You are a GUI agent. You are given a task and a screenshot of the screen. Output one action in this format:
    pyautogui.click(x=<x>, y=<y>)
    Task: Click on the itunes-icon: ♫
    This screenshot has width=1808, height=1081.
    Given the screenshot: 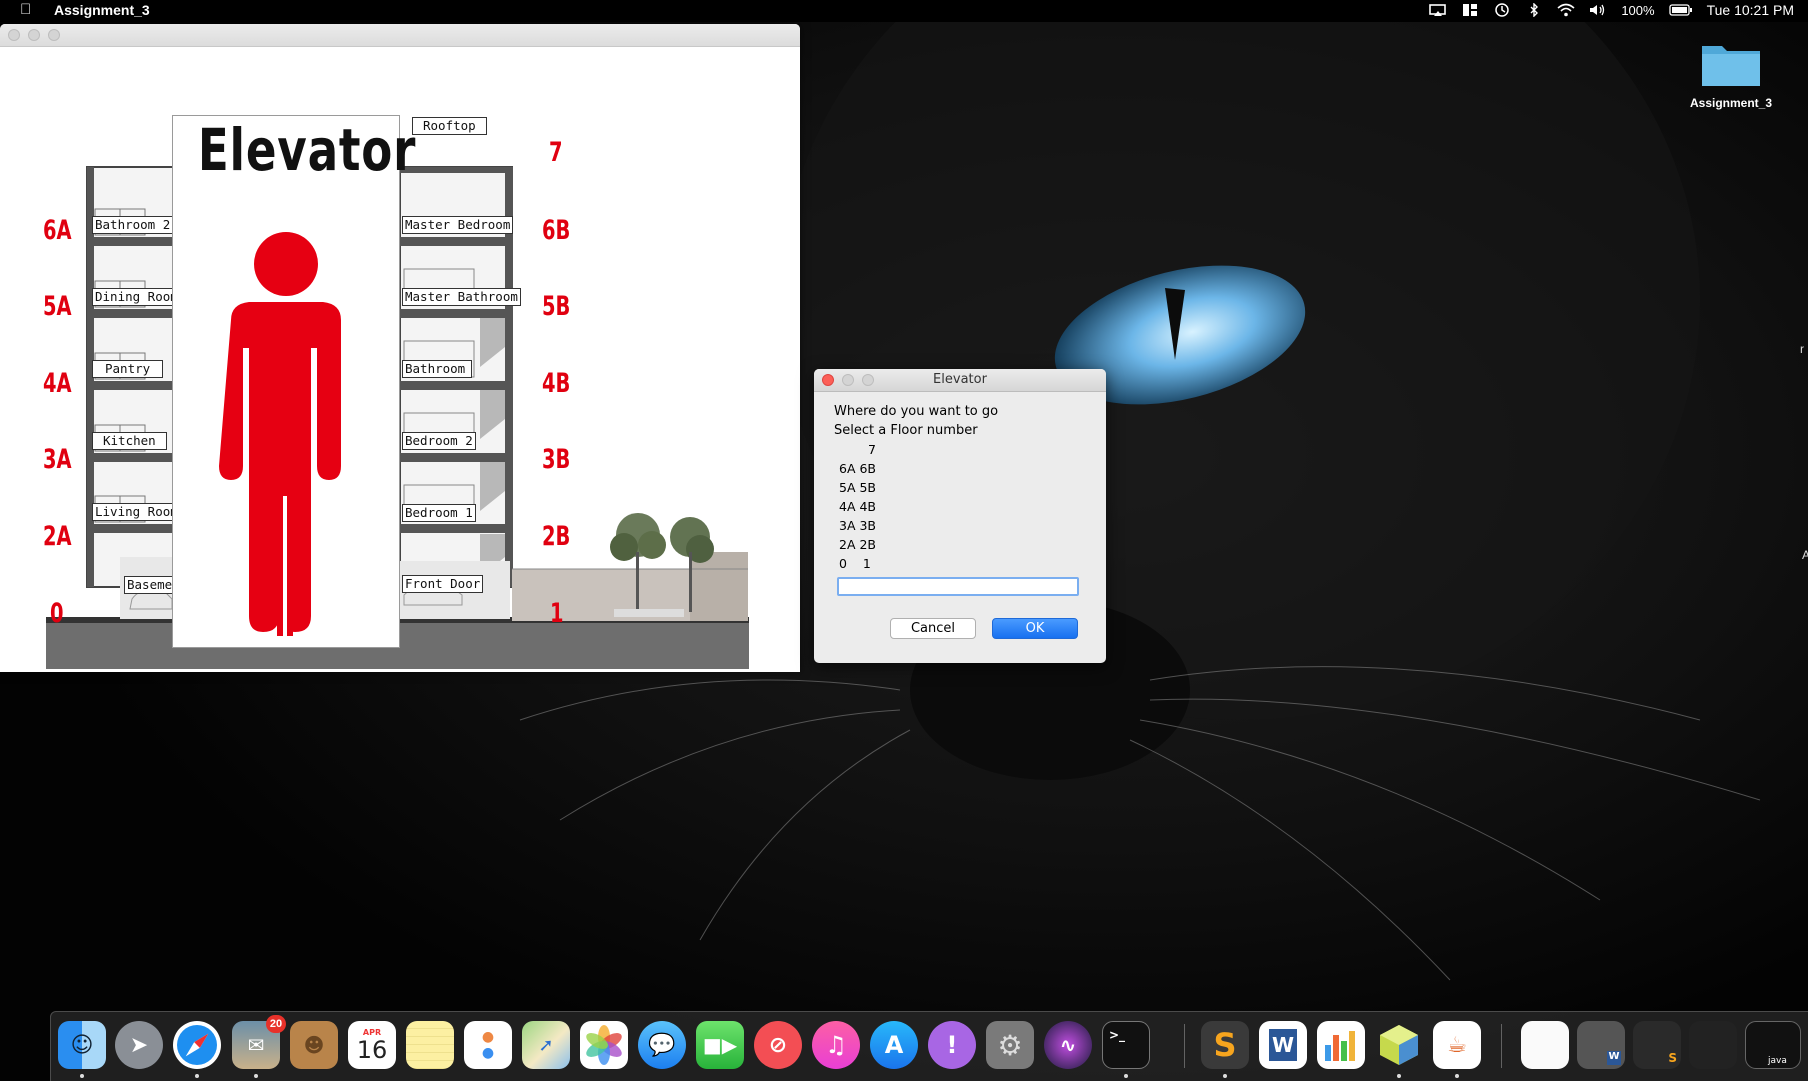 What is the action you would take?
    pyautogui.click(x=836, y=1045)
    